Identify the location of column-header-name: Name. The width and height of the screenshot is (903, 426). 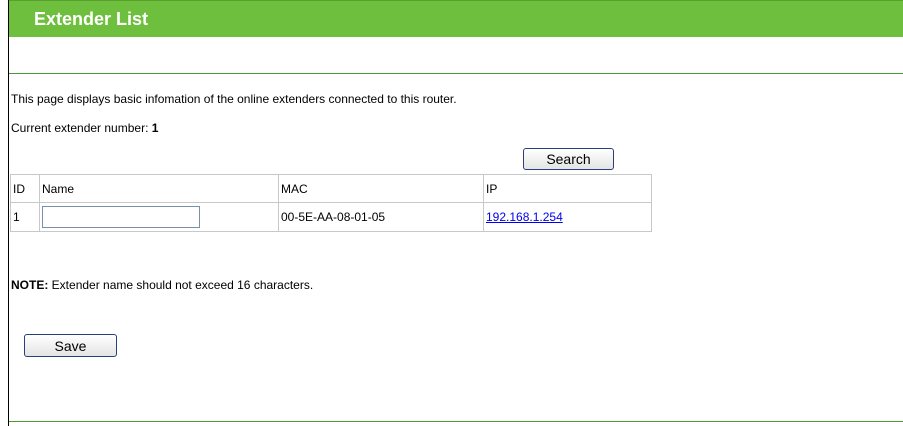
(159, 188).